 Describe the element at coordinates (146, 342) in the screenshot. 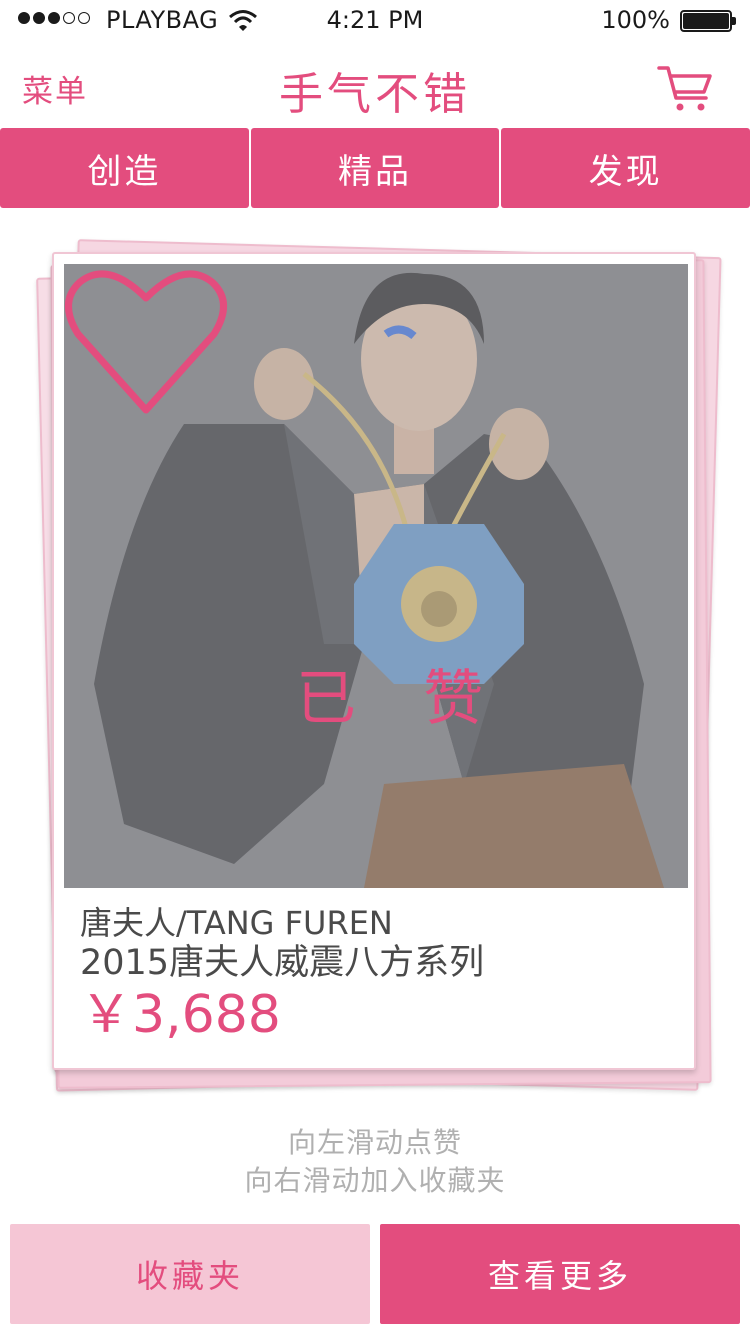

I see `heart-icon` at that location.